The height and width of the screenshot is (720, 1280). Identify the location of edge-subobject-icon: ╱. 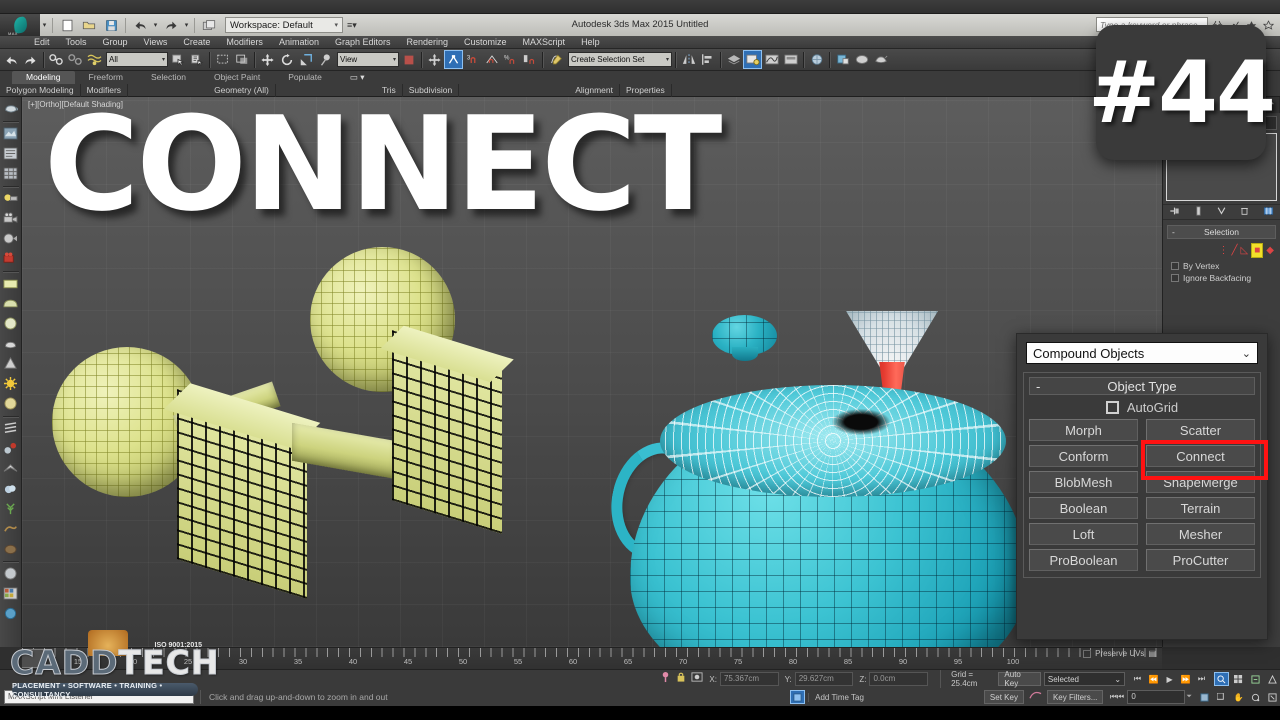
(1235, 250).